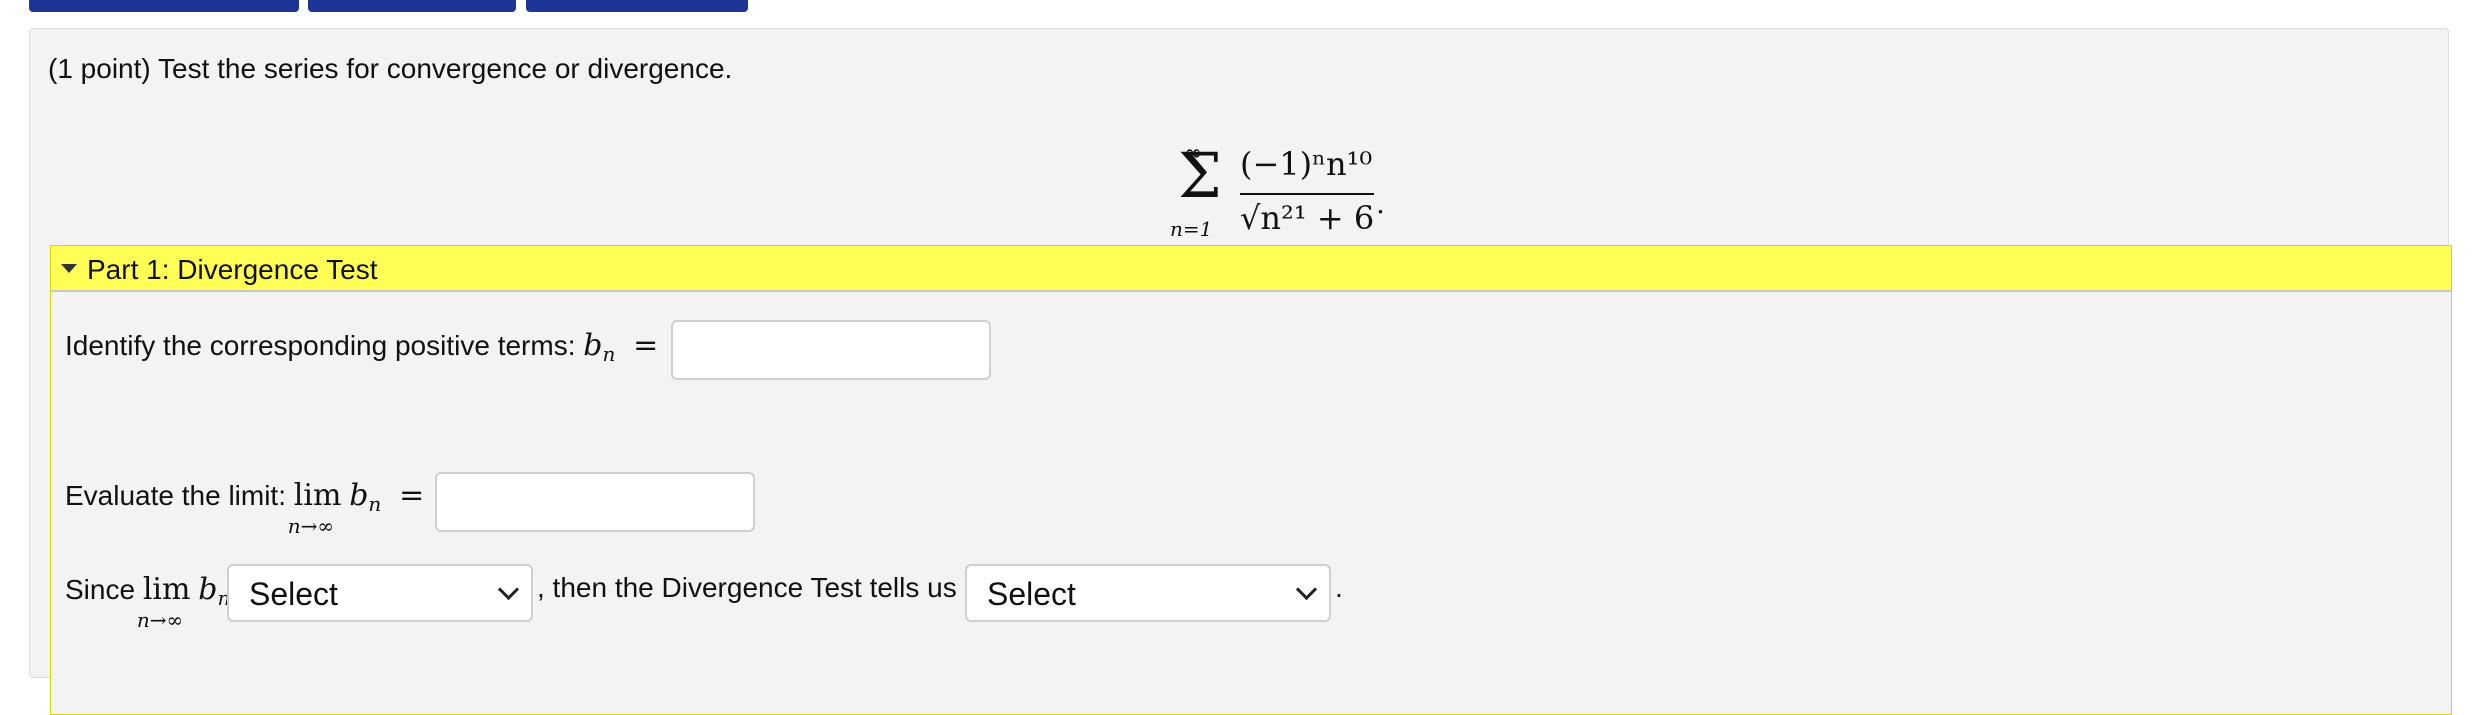 This screenshot has height=715, width=2472. What do you see at coordinates (1200, 175) in the screenshot?
I see `sigma-symbol: Σ` at bounding box center [1200, 175].